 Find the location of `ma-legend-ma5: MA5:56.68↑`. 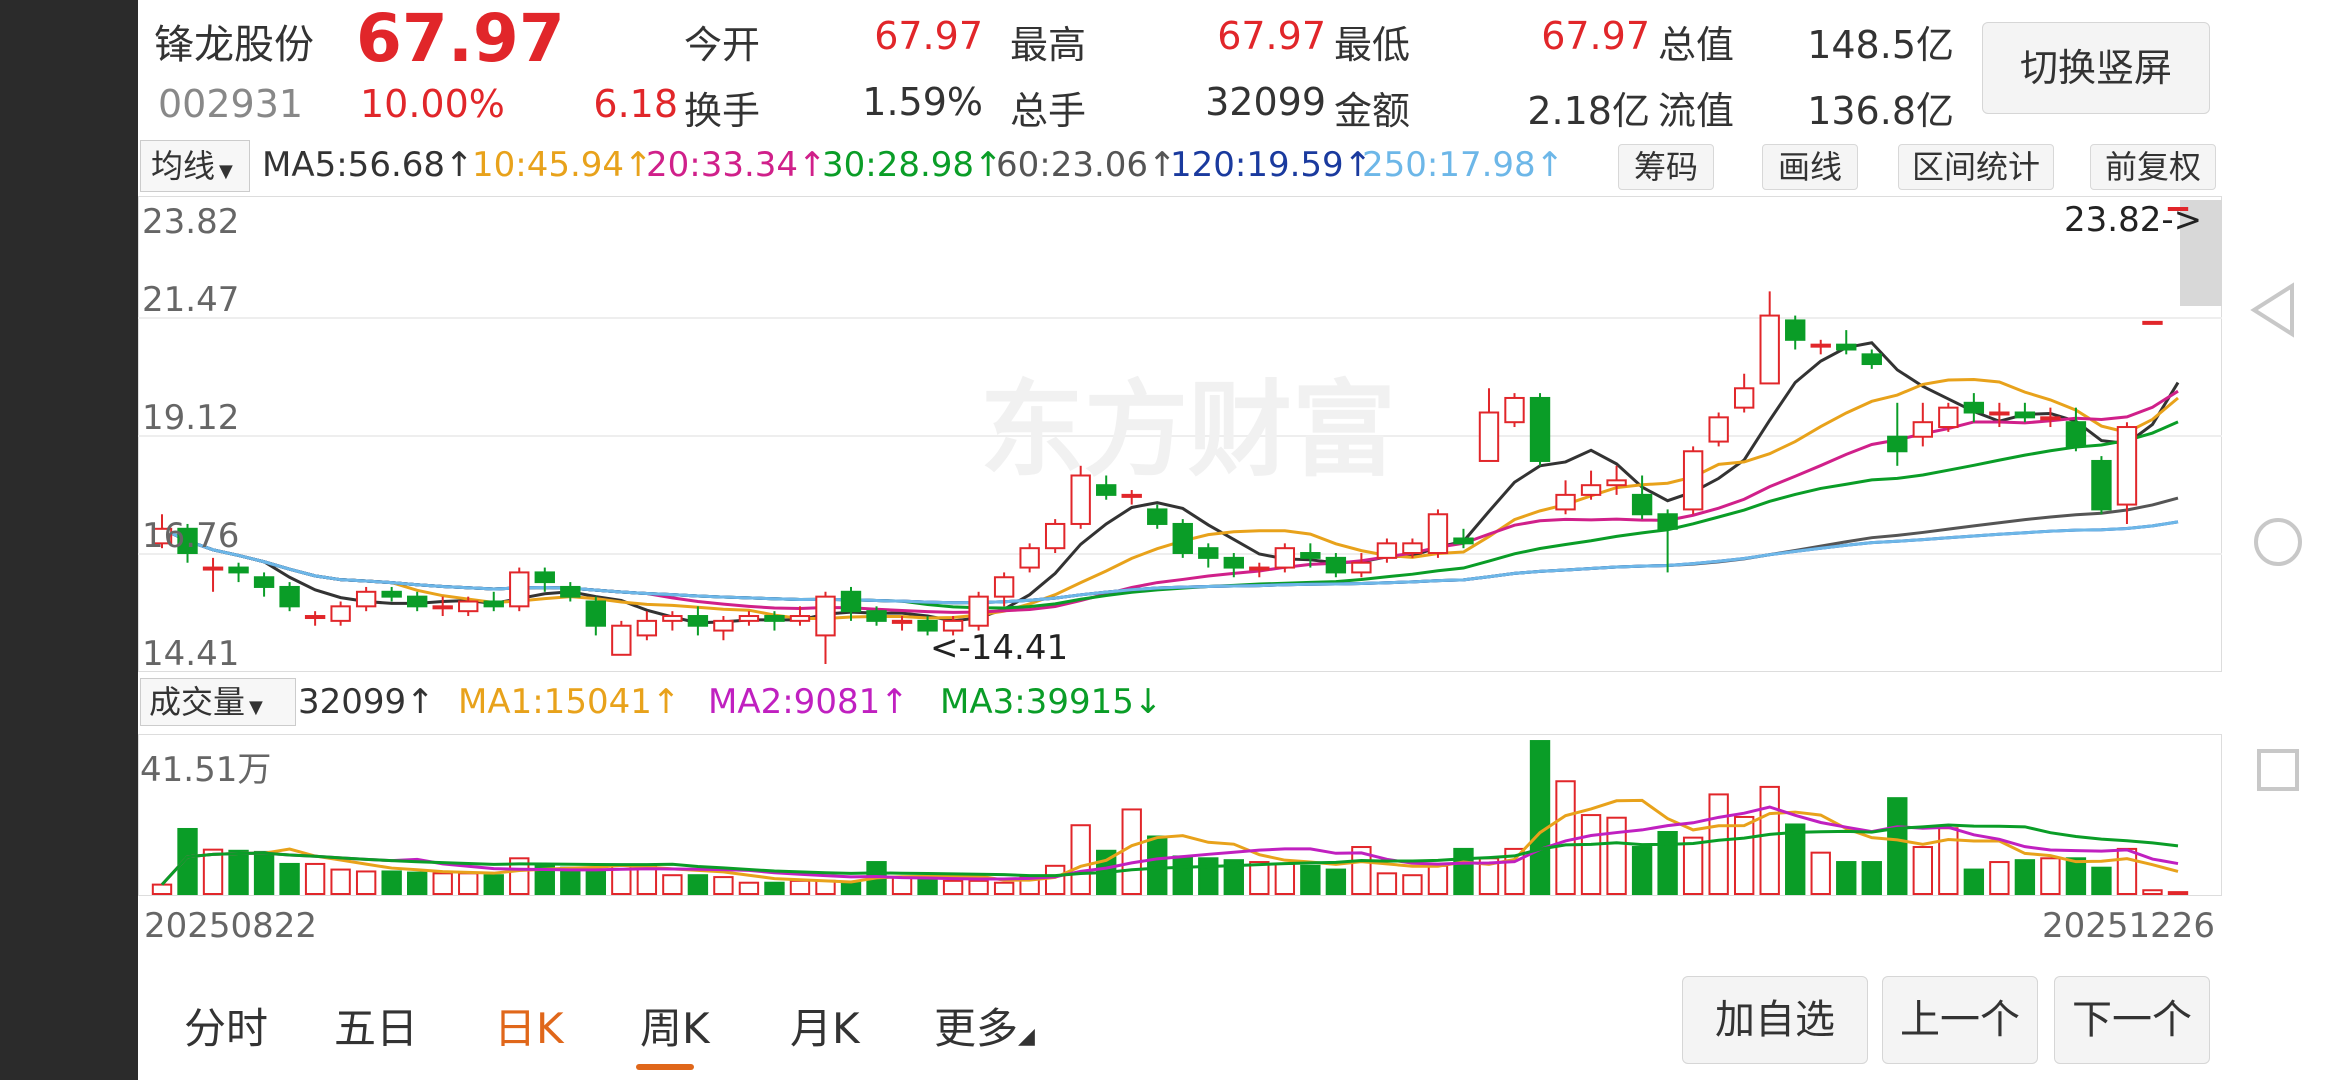

ma-legend-ma5: MA5:56.68↑ is located at coordinates (368, 165).